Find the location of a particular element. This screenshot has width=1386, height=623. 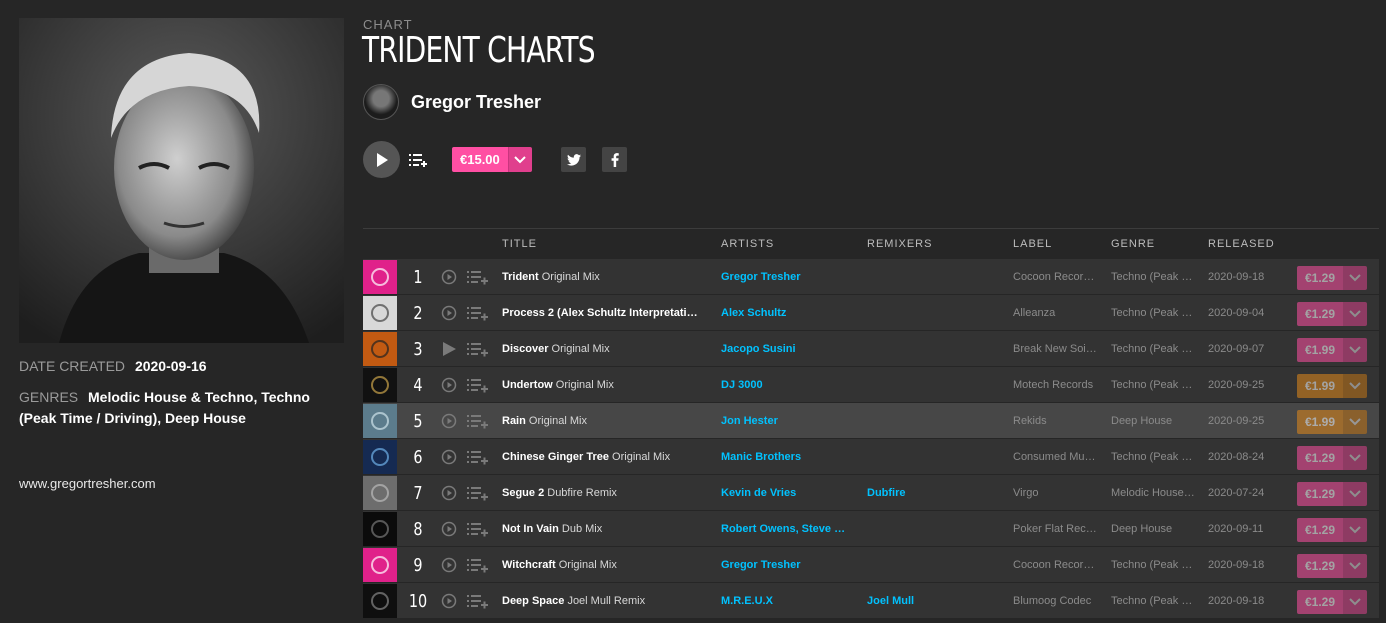

track-label: Motech Records is located at coordinates (1055, 385).